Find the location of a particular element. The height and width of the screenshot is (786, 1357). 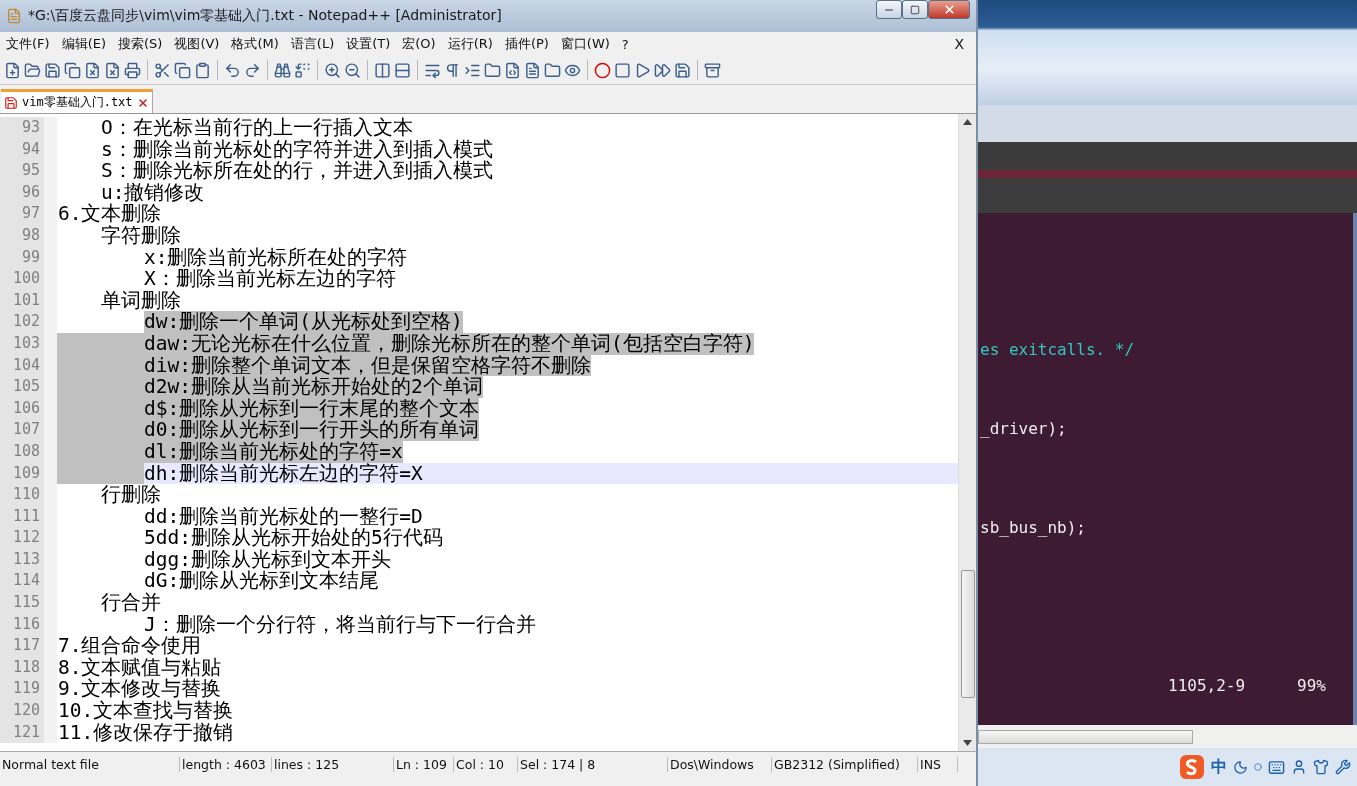

scroll-down-icon is located at coordinates (967, 743).